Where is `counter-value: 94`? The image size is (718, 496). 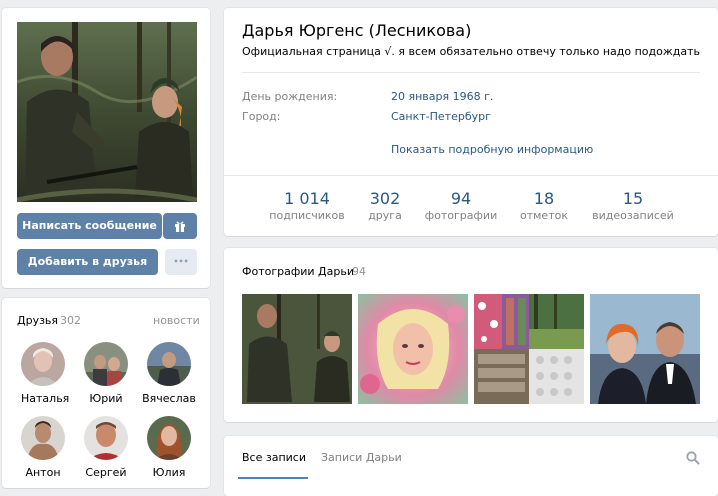
counter-value: 94 is located at coordinates (461, 198).